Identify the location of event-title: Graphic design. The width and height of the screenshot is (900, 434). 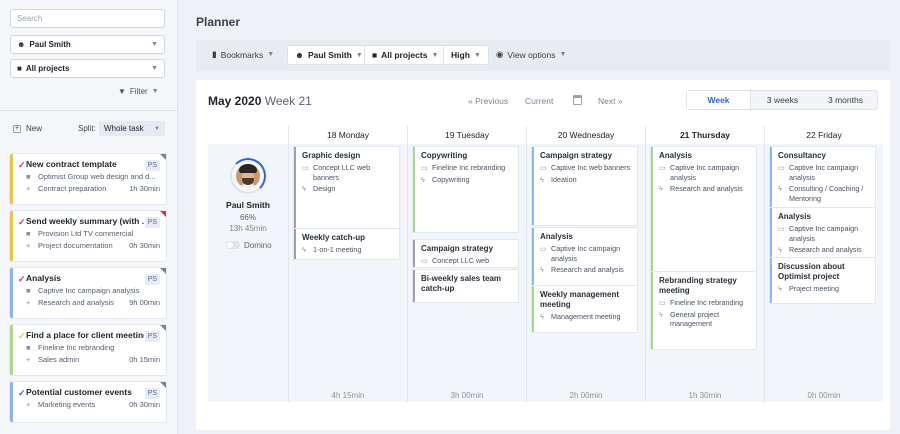
(331, 155).